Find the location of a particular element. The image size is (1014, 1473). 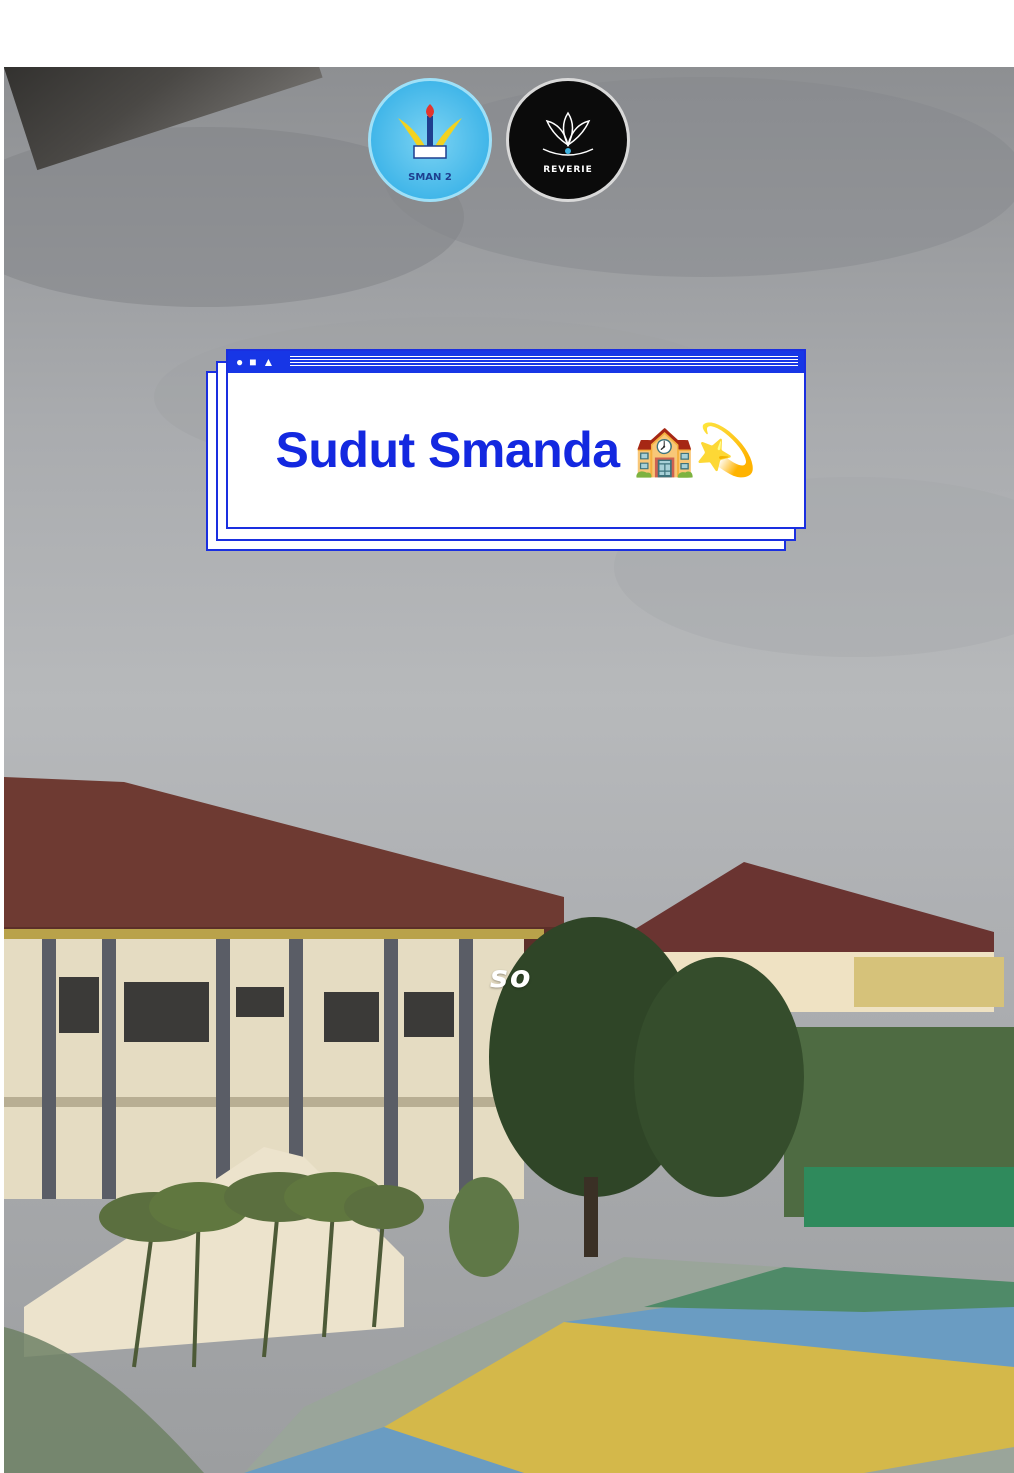

title-card-front-frame: ● ■ ▲ Sudut Smanda 🏫💫 is located at coordinates (516, 439).